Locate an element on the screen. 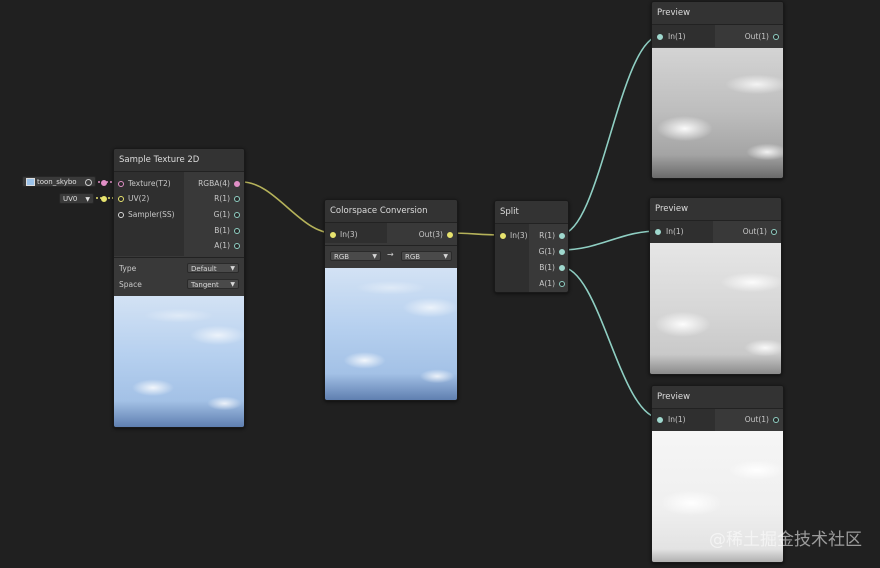  texture-property-name: toon_skybo is located at coordinates (57, 182).